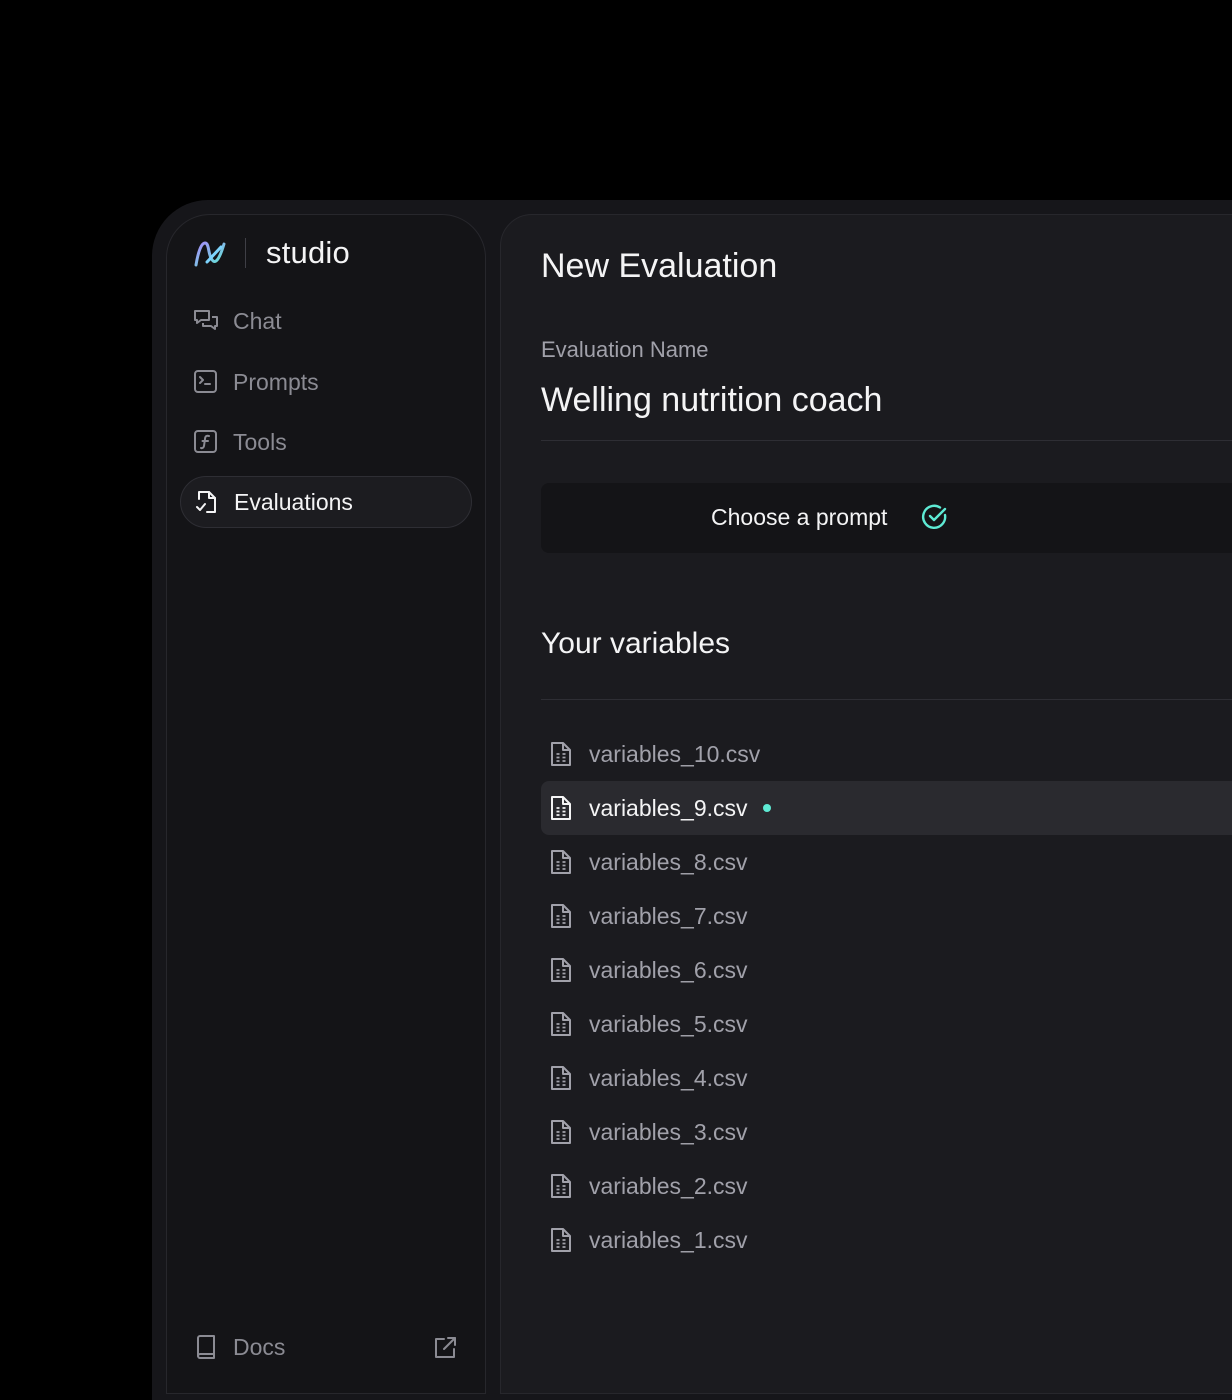  I want to click on brand-name: studio, so click(308, 252).